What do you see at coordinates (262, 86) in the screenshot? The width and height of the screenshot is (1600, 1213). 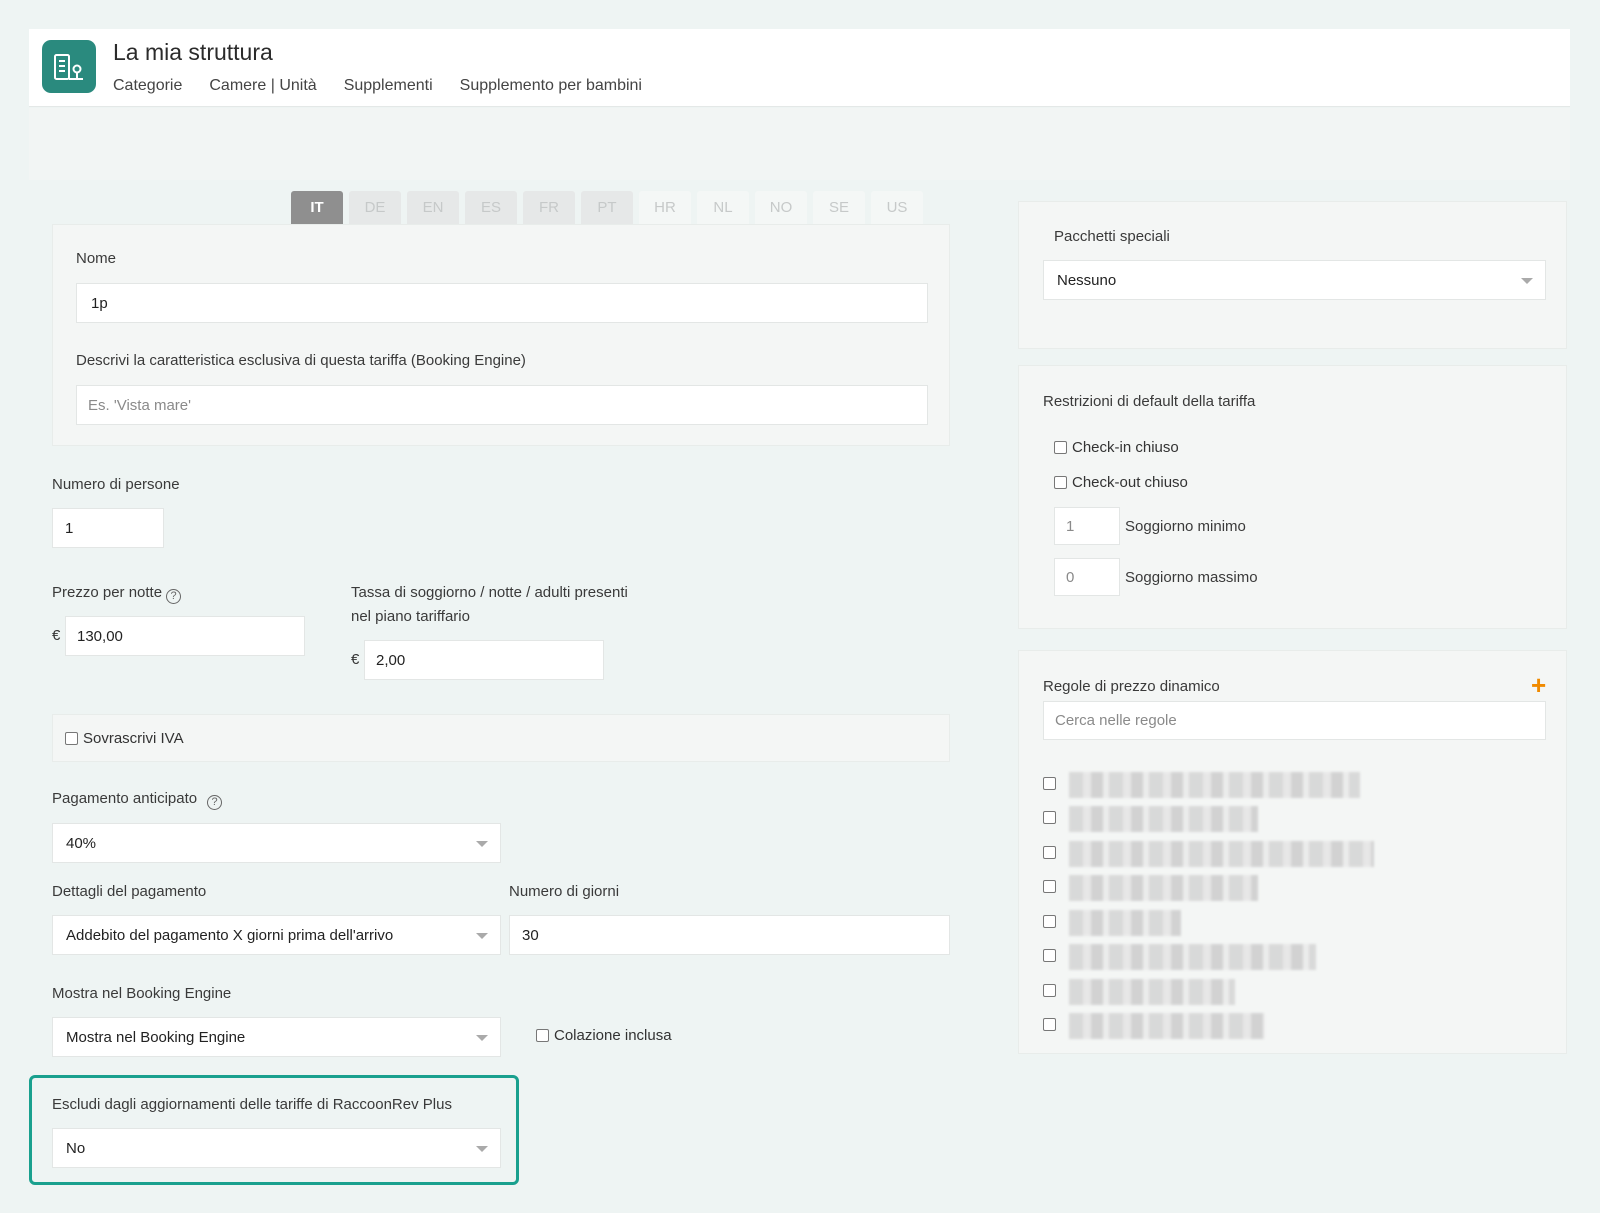 I see `nav-camere-unita: Camere | Unità` at bounding box center [262, 86].